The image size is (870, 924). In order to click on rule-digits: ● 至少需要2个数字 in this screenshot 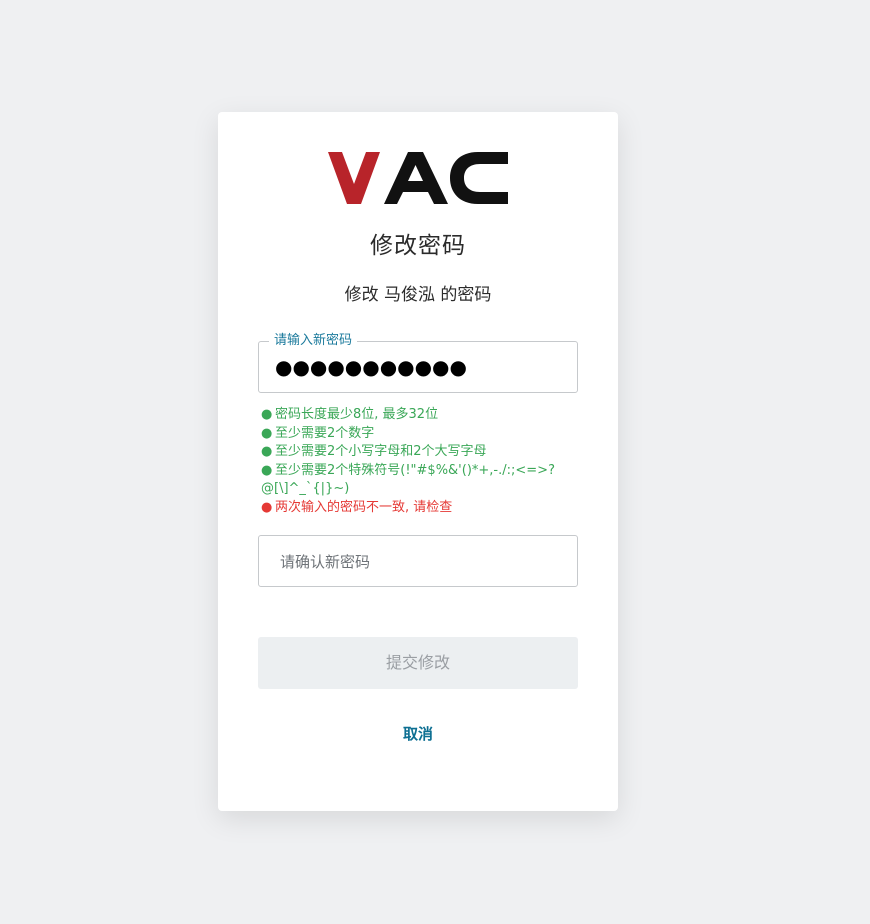, I will do `click(411, 434)`.